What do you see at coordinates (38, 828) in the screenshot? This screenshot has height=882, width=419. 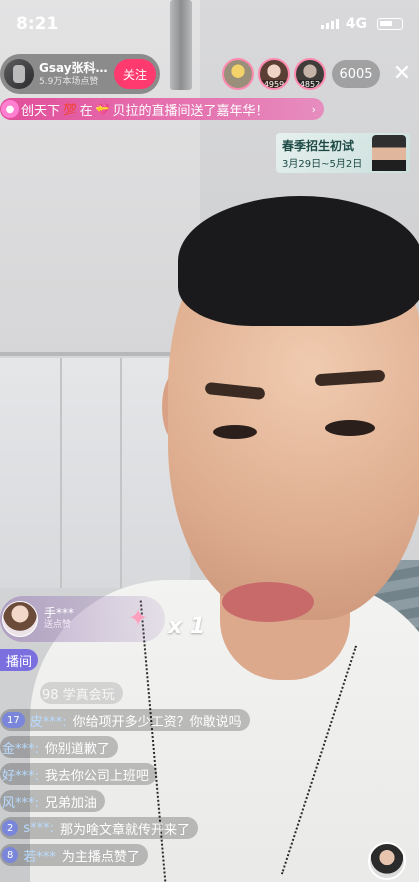 I see `chat-username: s***:` at bounding box center [38, 828].